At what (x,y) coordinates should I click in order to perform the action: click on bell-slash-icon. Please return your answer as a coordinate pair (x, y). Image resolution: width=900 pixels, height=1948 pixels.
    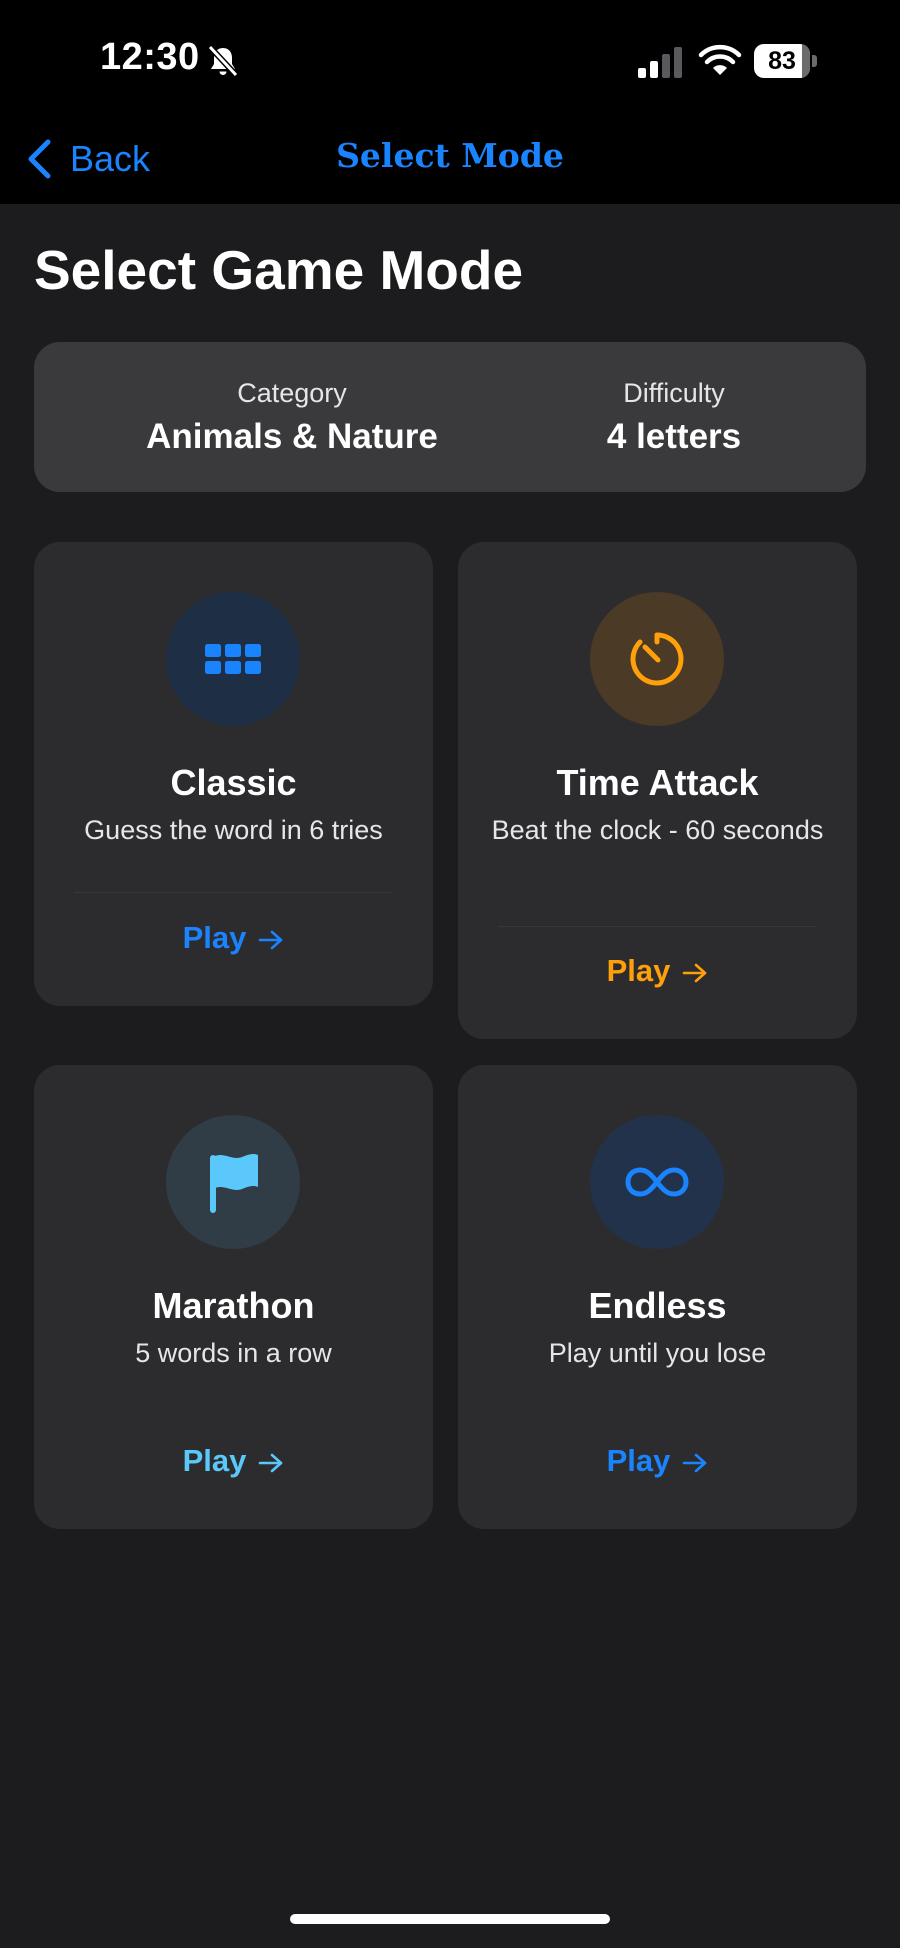
    Looking at the image, I should click on (223, 61).